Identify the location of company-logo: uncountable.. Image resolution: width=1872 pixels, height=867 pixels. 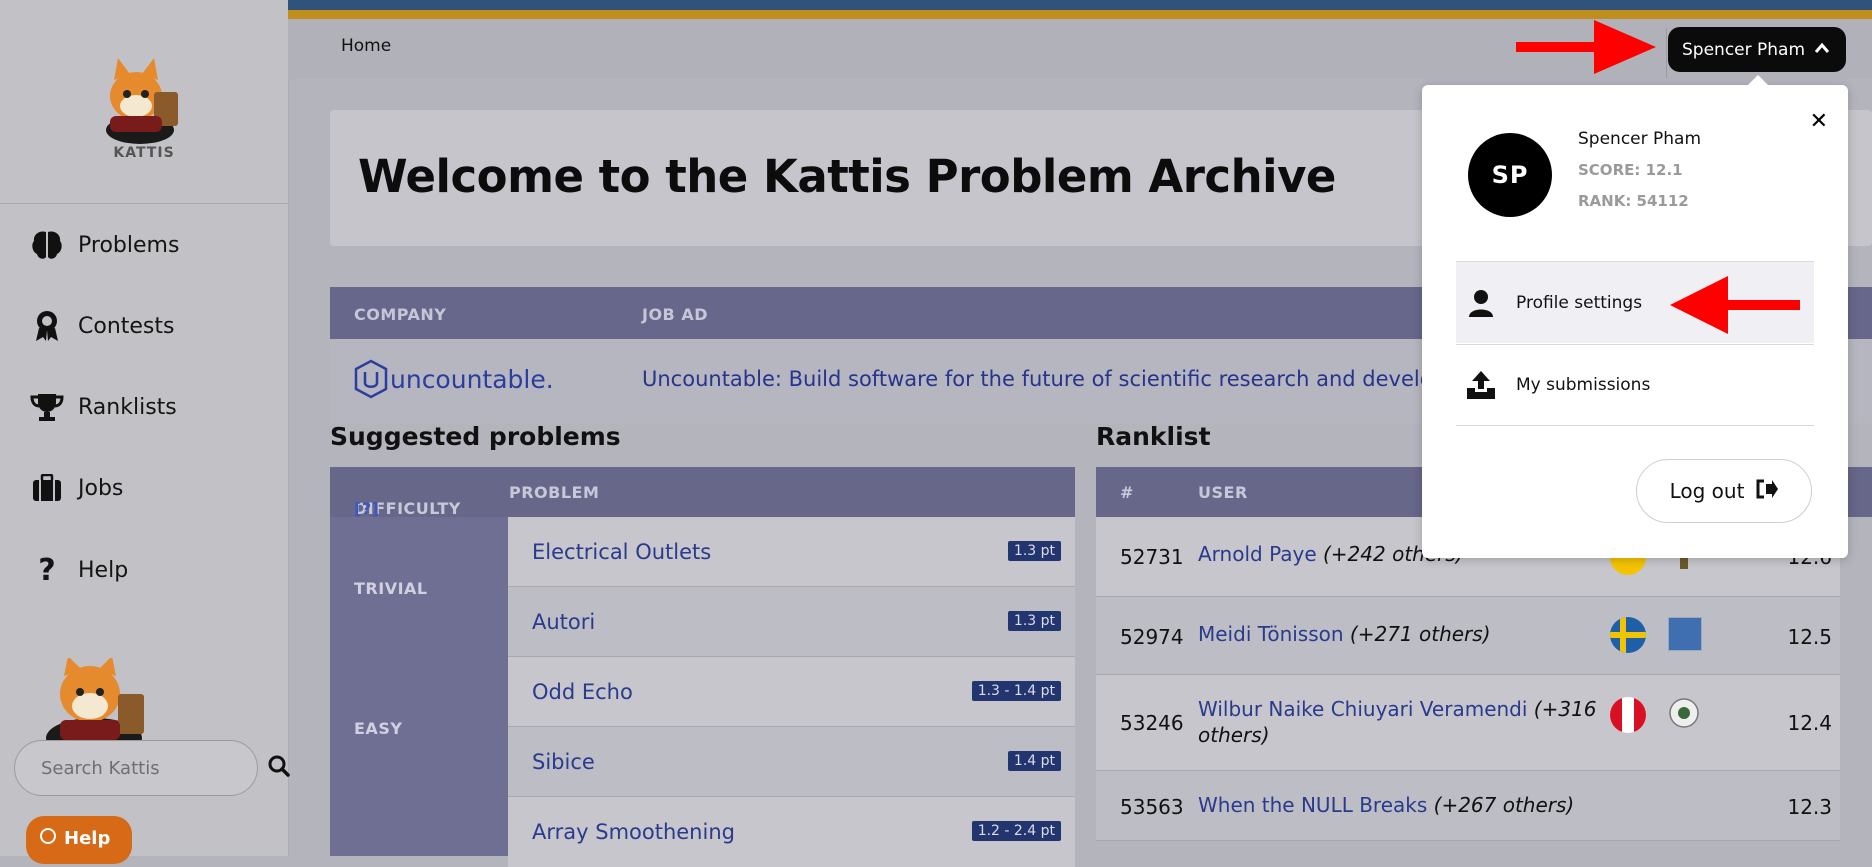
(454, 379).